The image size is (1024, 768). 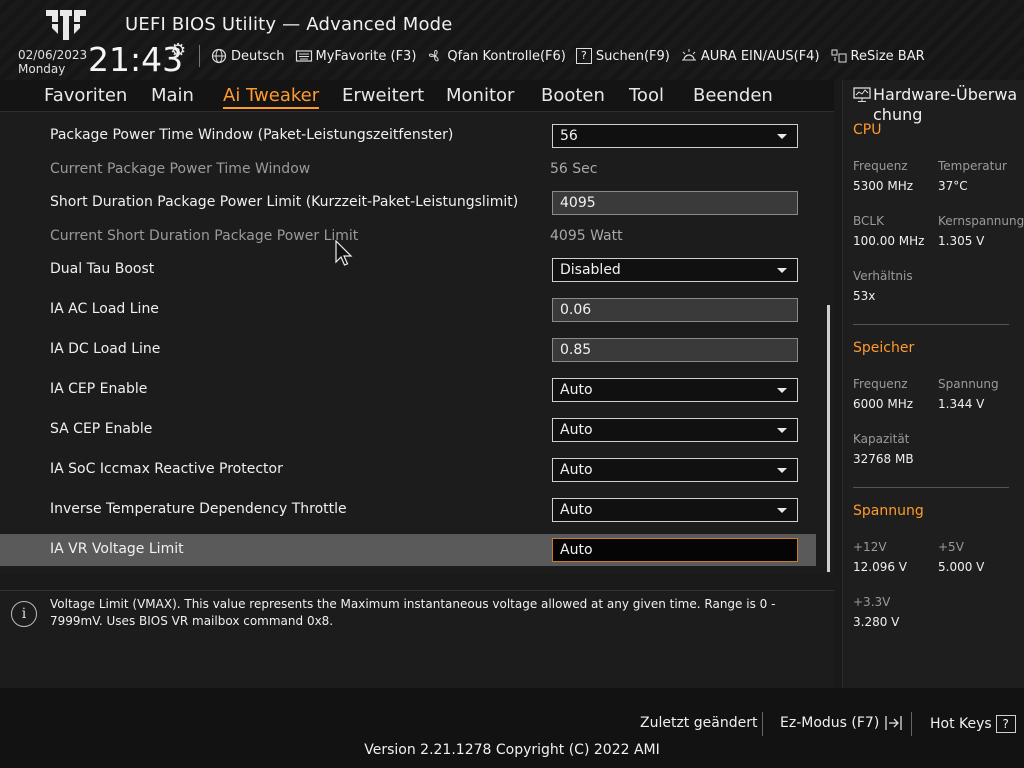 I want to click on dual-tau-boost-dropdown: Disabled, so click(x=675, y=270).